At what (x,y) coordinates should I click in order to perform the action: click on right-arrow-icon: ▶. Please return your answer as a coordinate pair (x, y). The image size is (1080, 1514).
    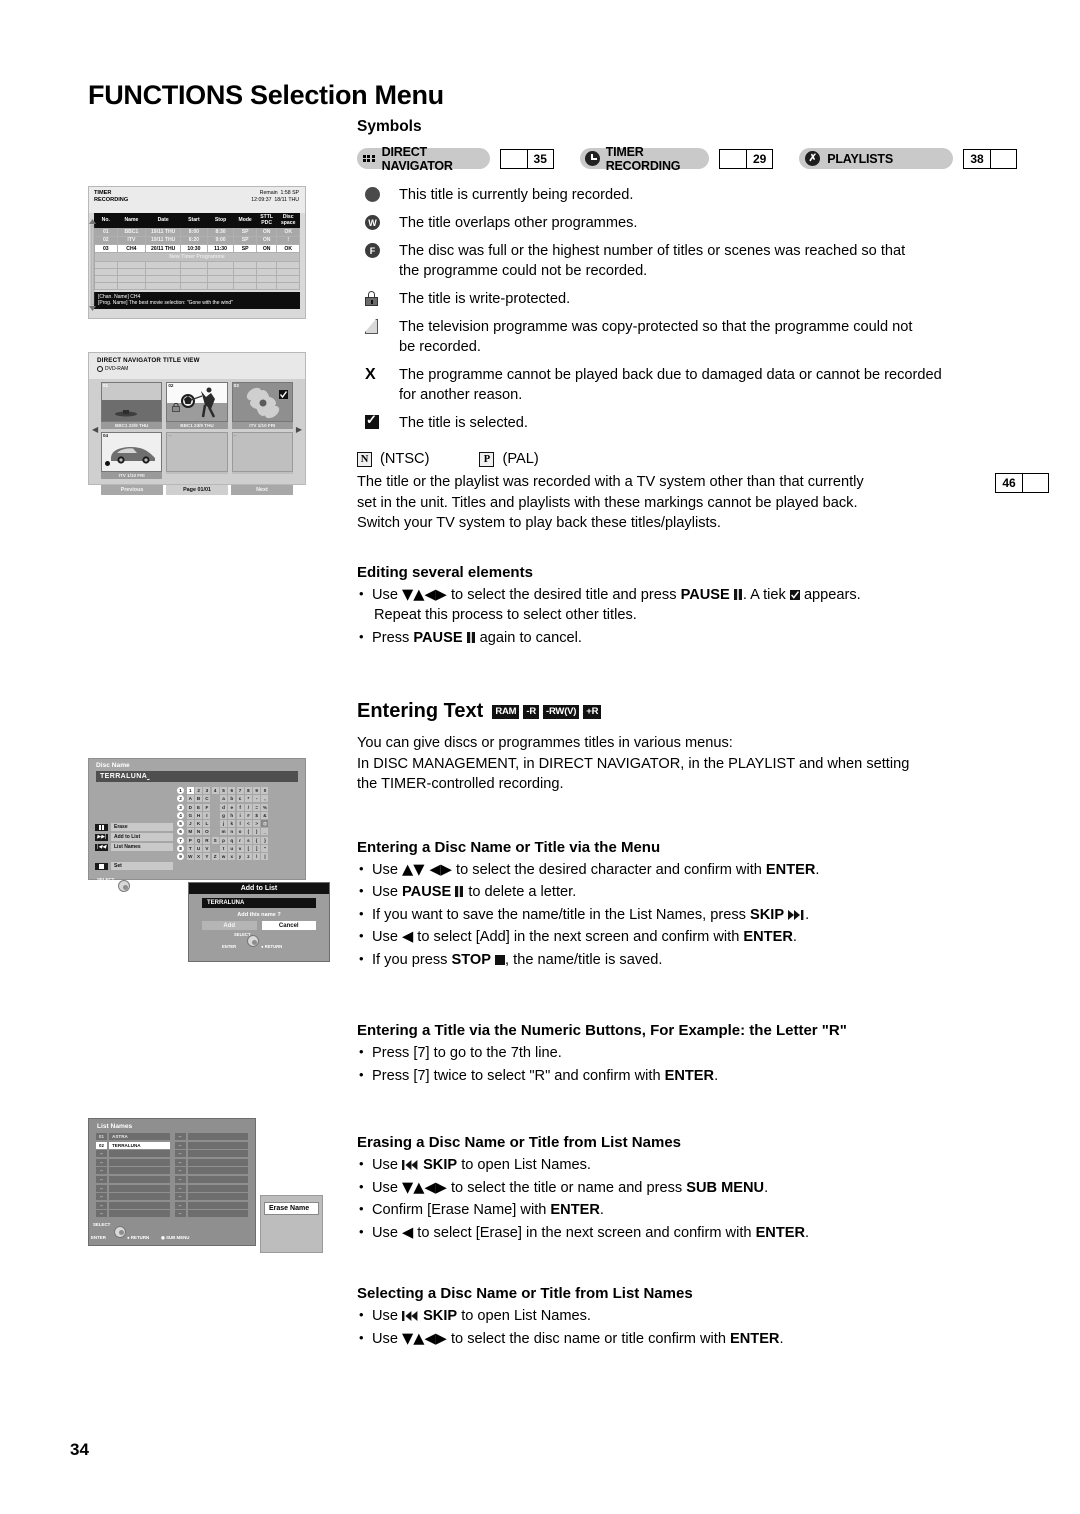
    Looking at the image, I should click on (299, 429).